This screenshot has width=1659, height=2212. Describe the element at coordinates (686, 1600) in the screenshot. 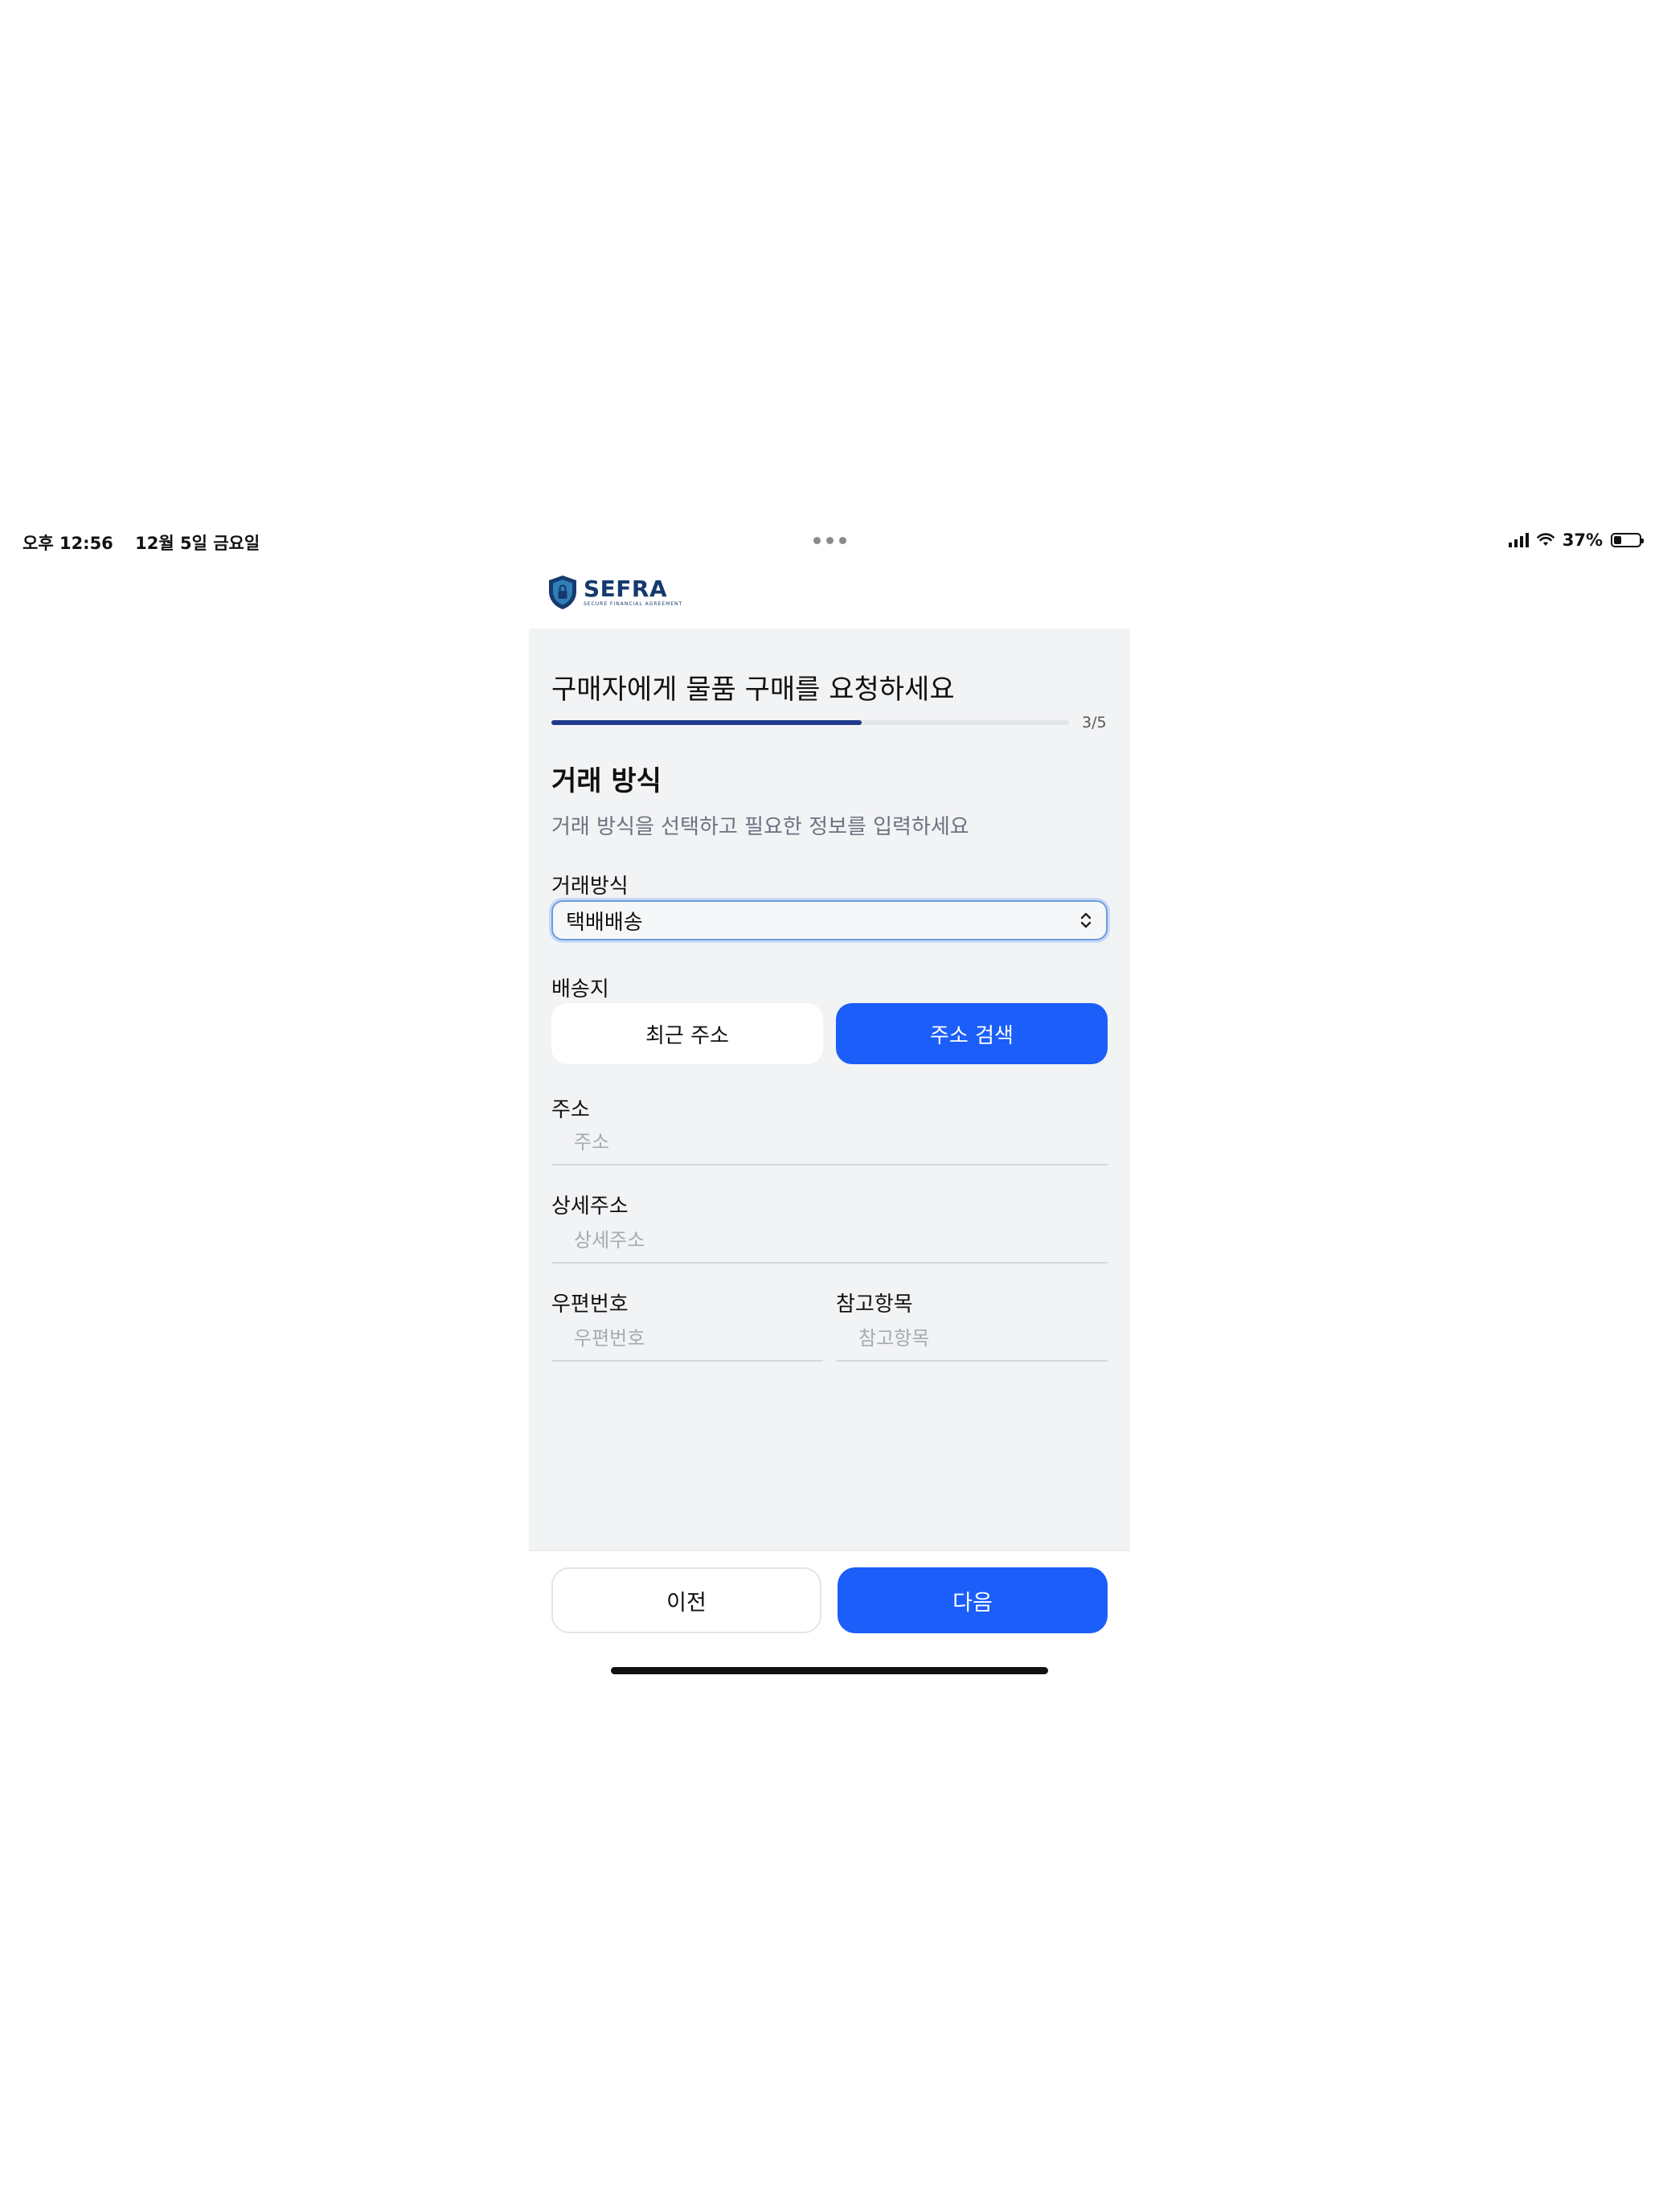

I see `prev-button: 이전` at that location.